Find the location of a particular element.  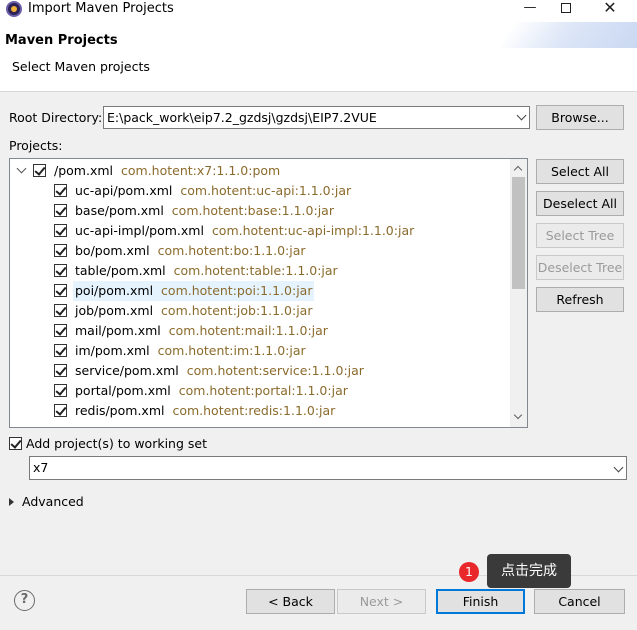

working-set-combo: x7 is located at coordinates (328, 468).